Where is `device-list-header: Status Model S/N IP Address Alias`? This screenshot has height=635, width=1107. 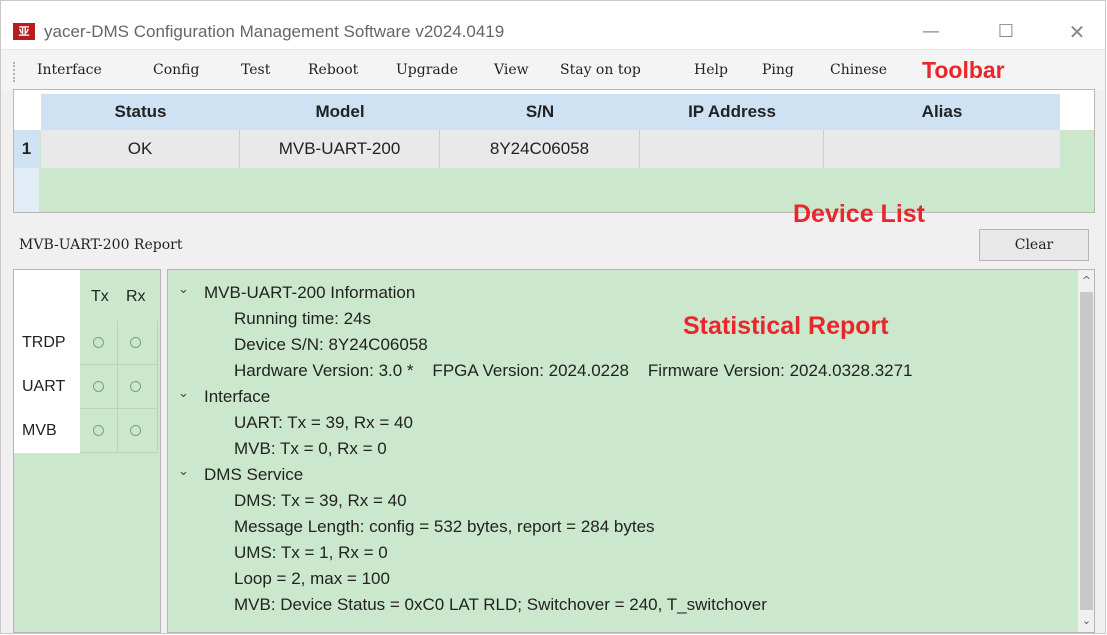
device-list-header: Status Model S/N IP Address Alias is located at coordinates (550, 112).